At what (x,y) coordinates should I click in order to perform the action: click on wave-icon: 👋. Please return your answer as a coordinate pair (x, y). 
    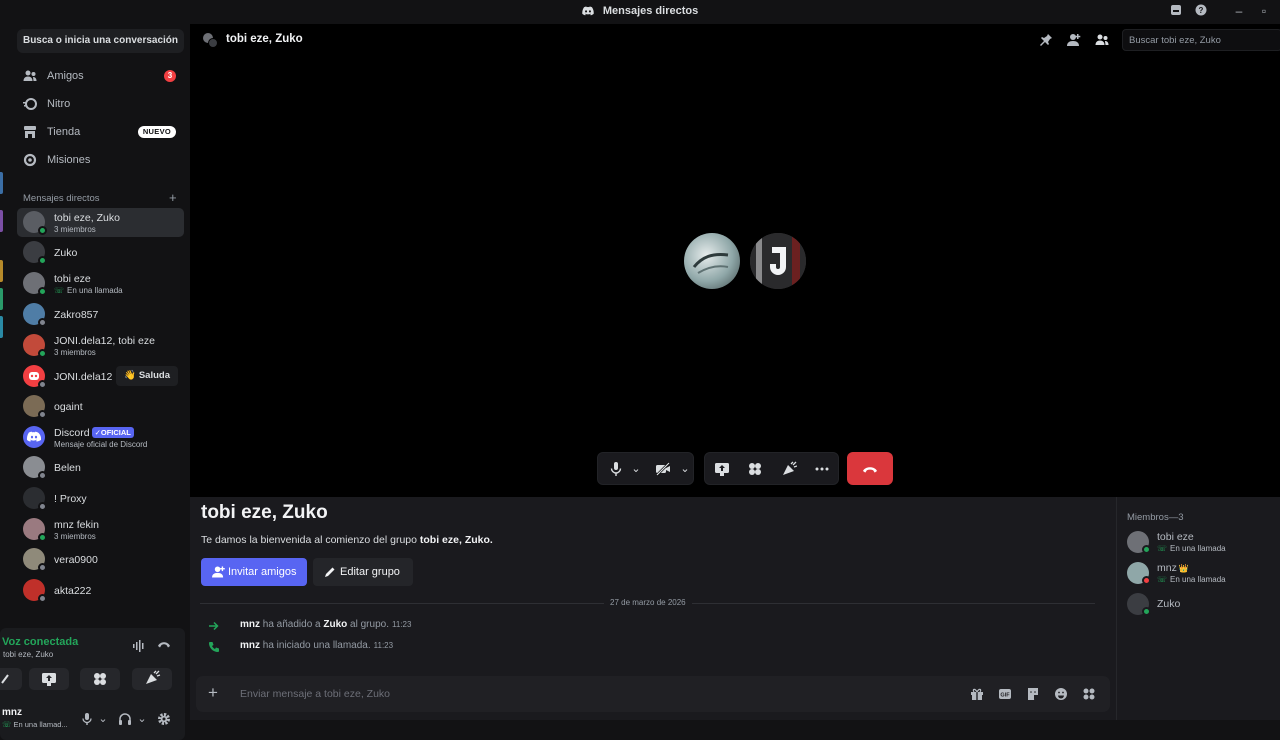
    Looking at the image, I should click on (131, 375).